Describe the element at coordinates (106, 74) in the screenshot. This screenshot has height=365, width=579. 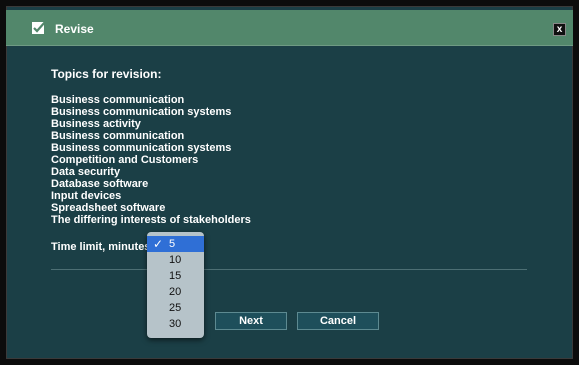
I see `topics-heading: Topics for revision:` at that location.